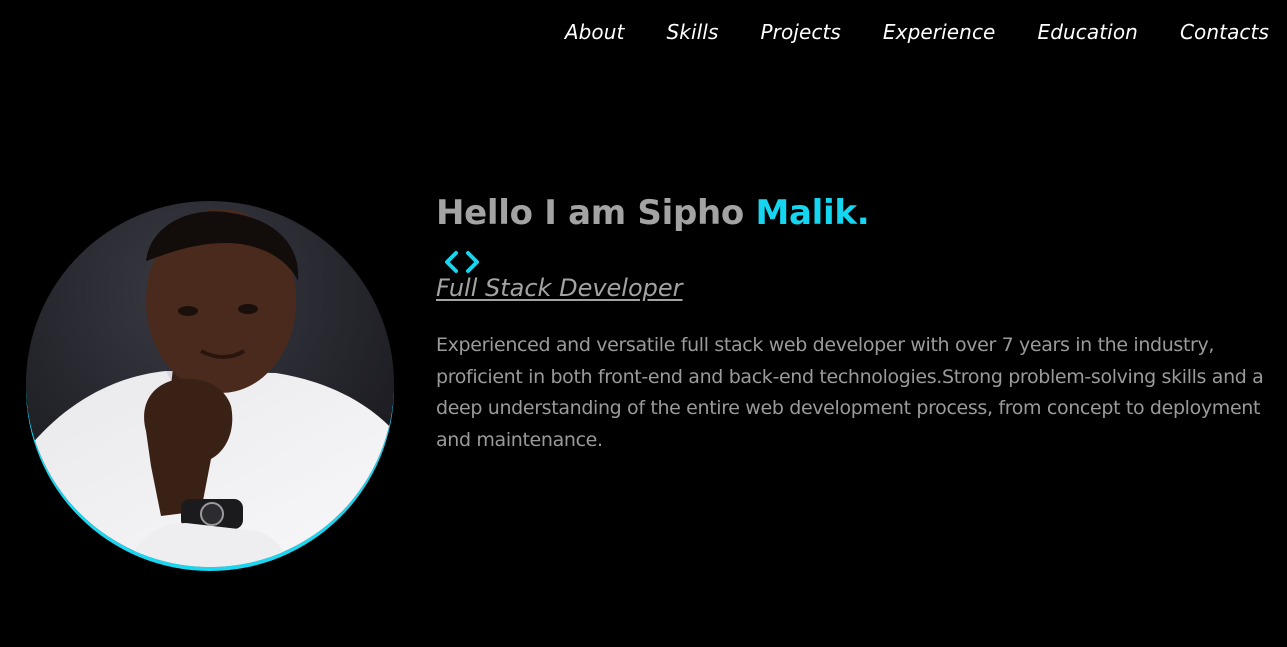 This screenshot has height=647, width=1287. Describe the element at coordinates (595, 32) in the screenshot. I see `nav-link-about: About` at that location.